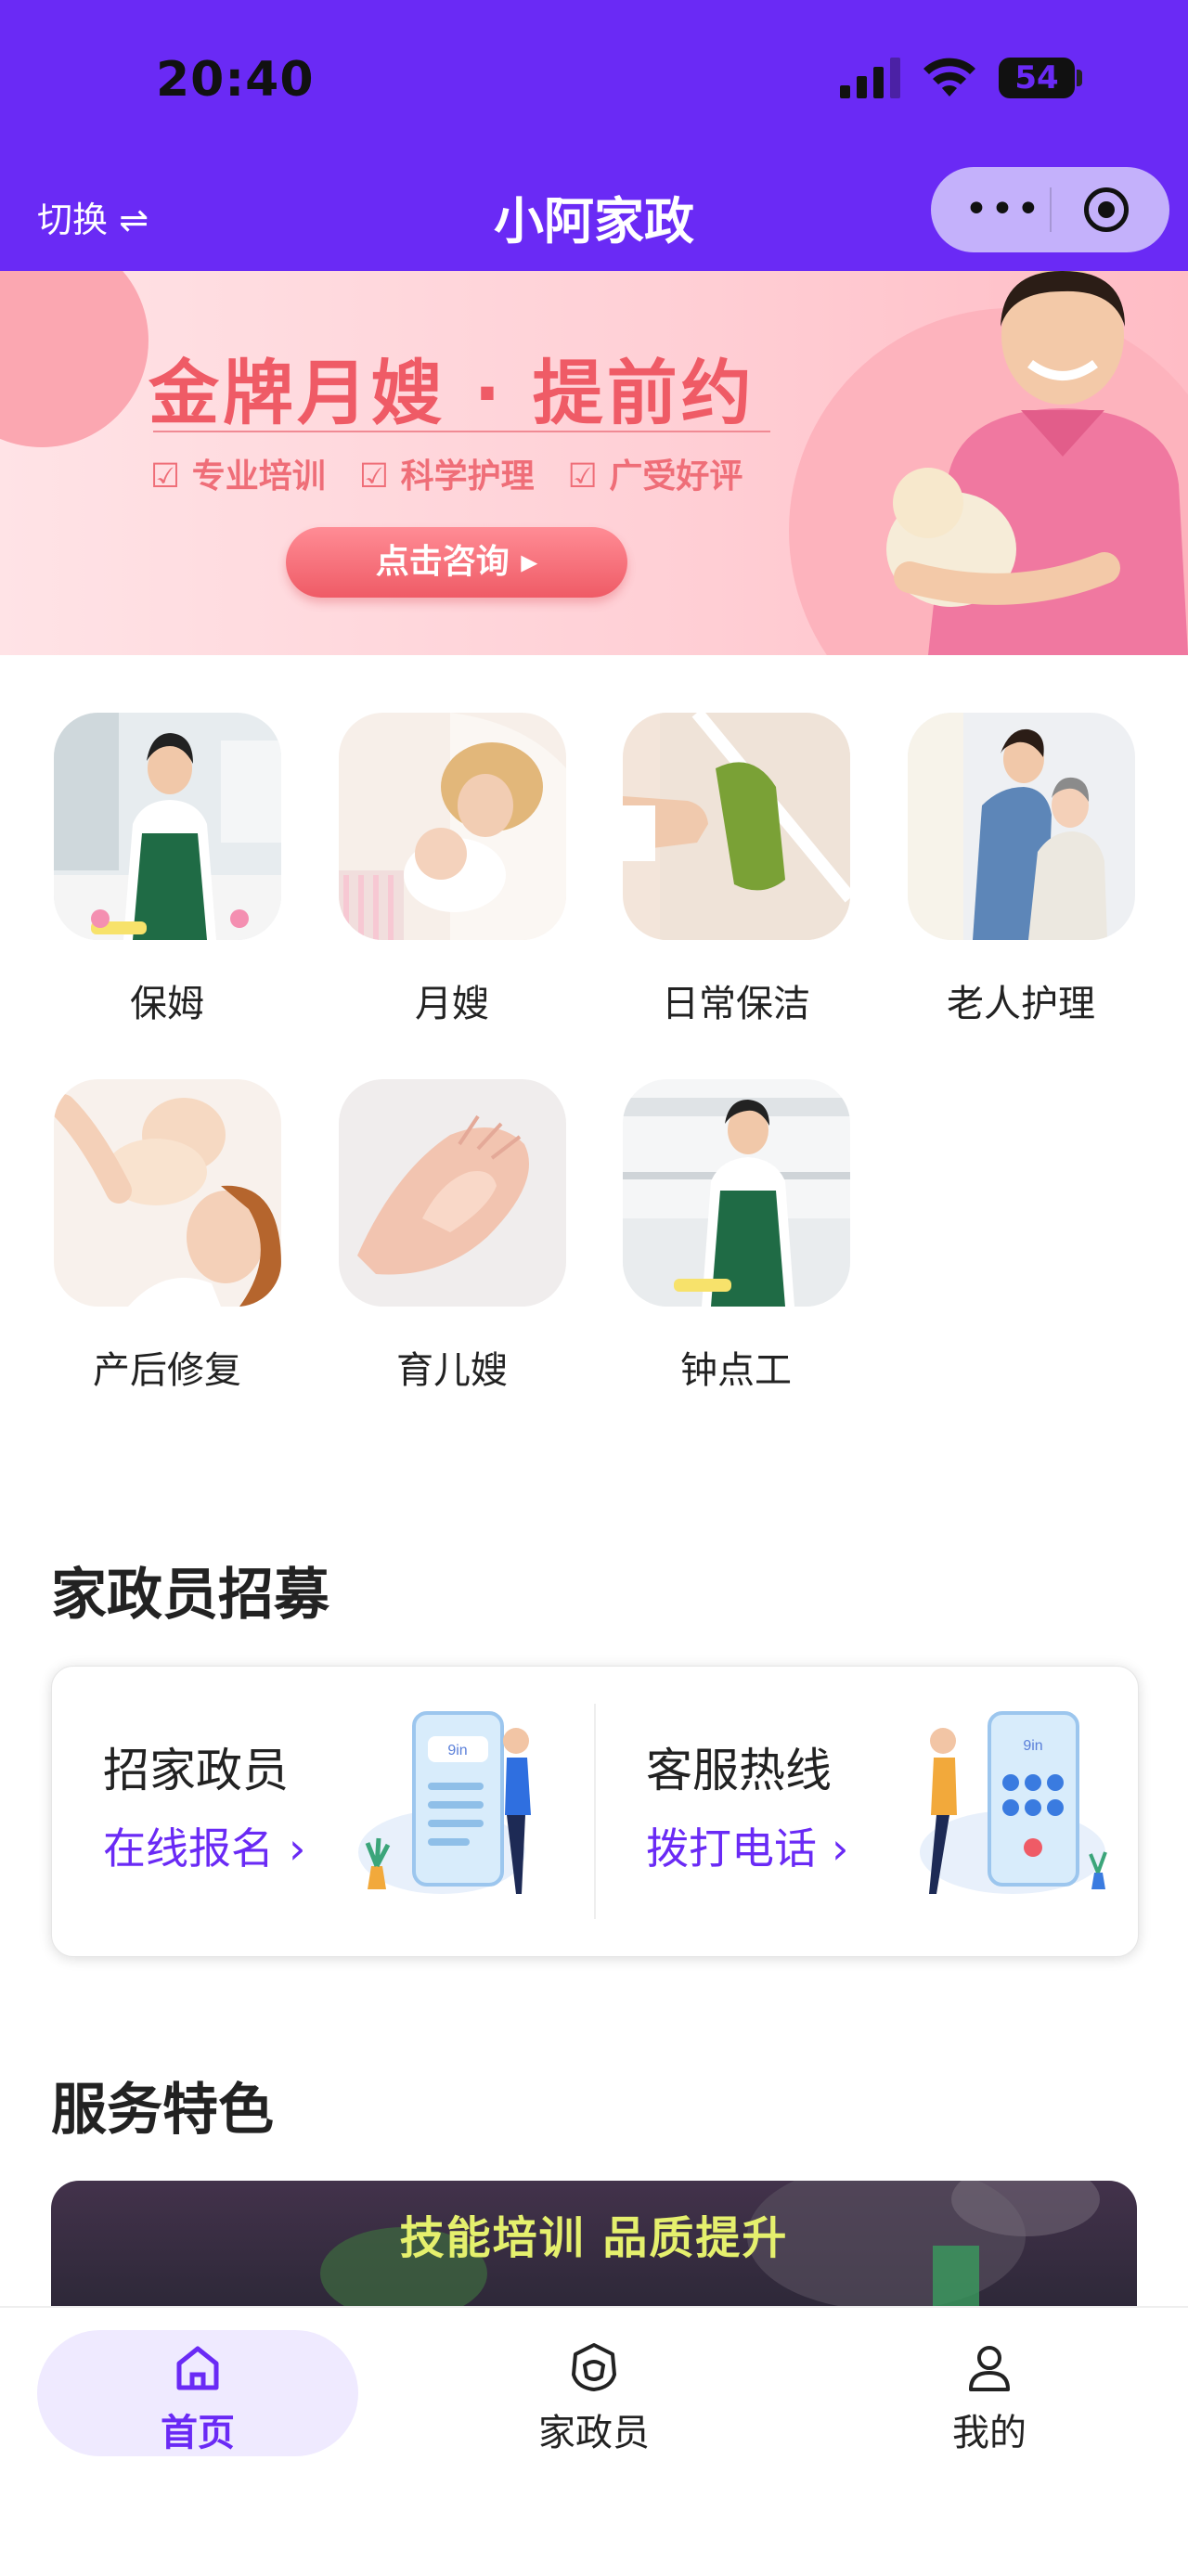 The height and width of the screenshot is (2576, 1188). I want to click on signal-icon, so click(870, 78).